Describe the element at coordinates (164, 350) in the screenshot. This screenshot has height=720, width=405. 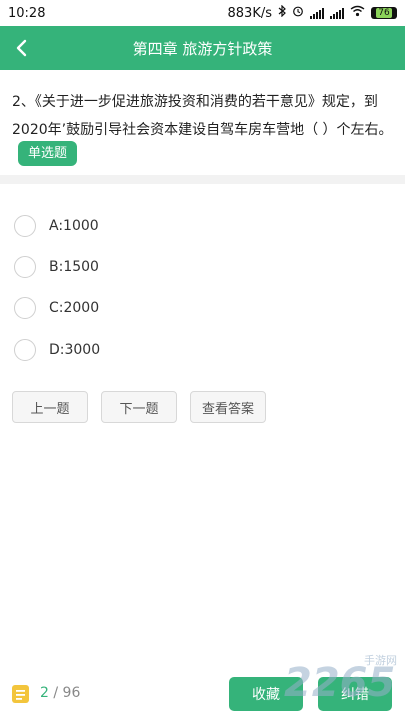
I see `option-d: D:3000` at that location.